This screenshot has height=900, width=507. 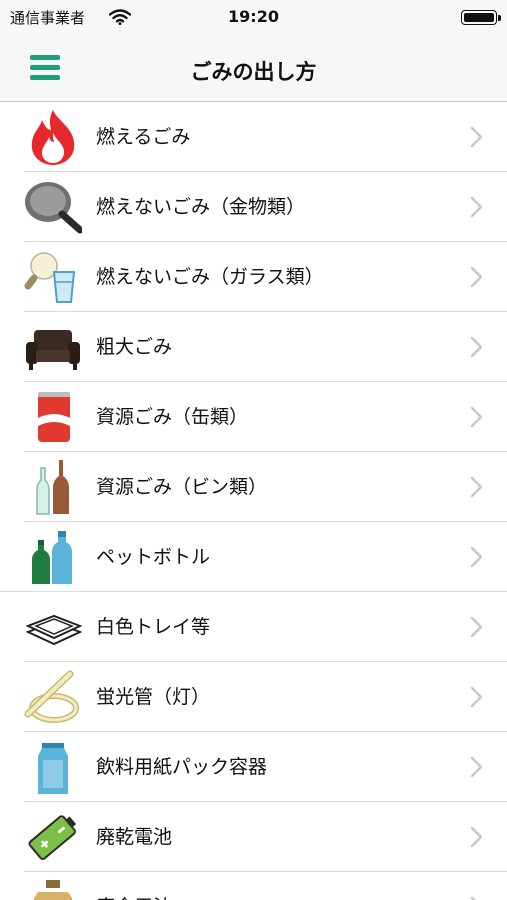 What do you see at coordinates (253, 347) in the screenshot?
I see `list-item: 粗大ごみ` at bounding box center [253, 347].